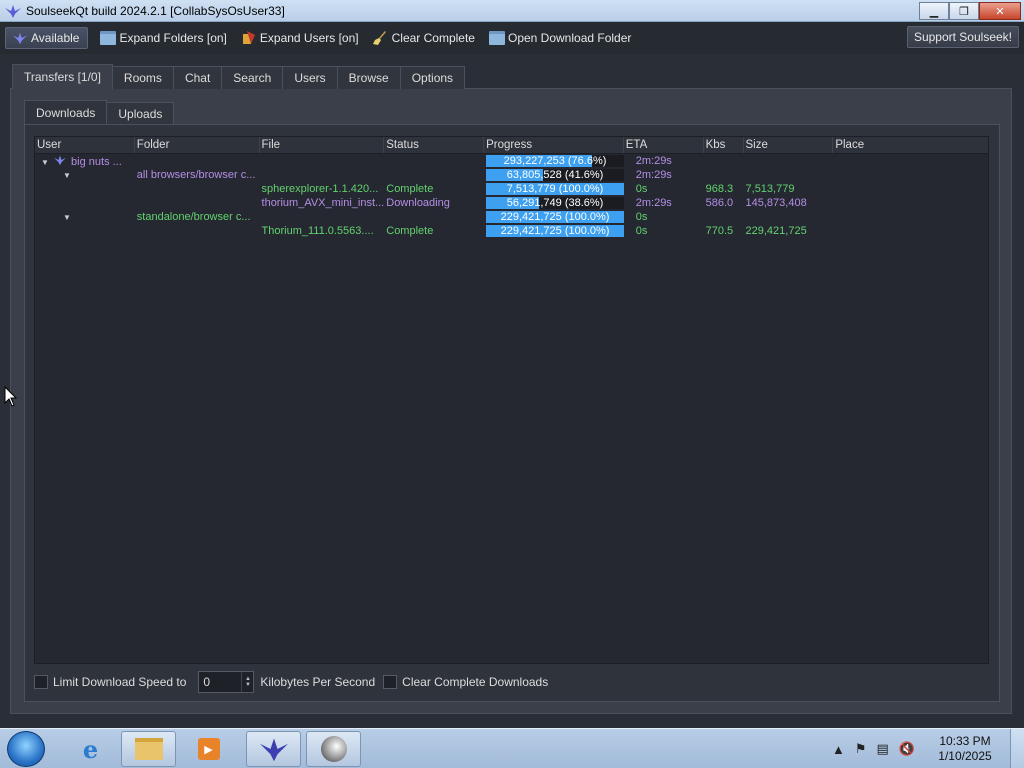  What do you see at coordinates (252, 77) in the screenshot?
I see `tab-search: Search` at bounding box center [252, 77].